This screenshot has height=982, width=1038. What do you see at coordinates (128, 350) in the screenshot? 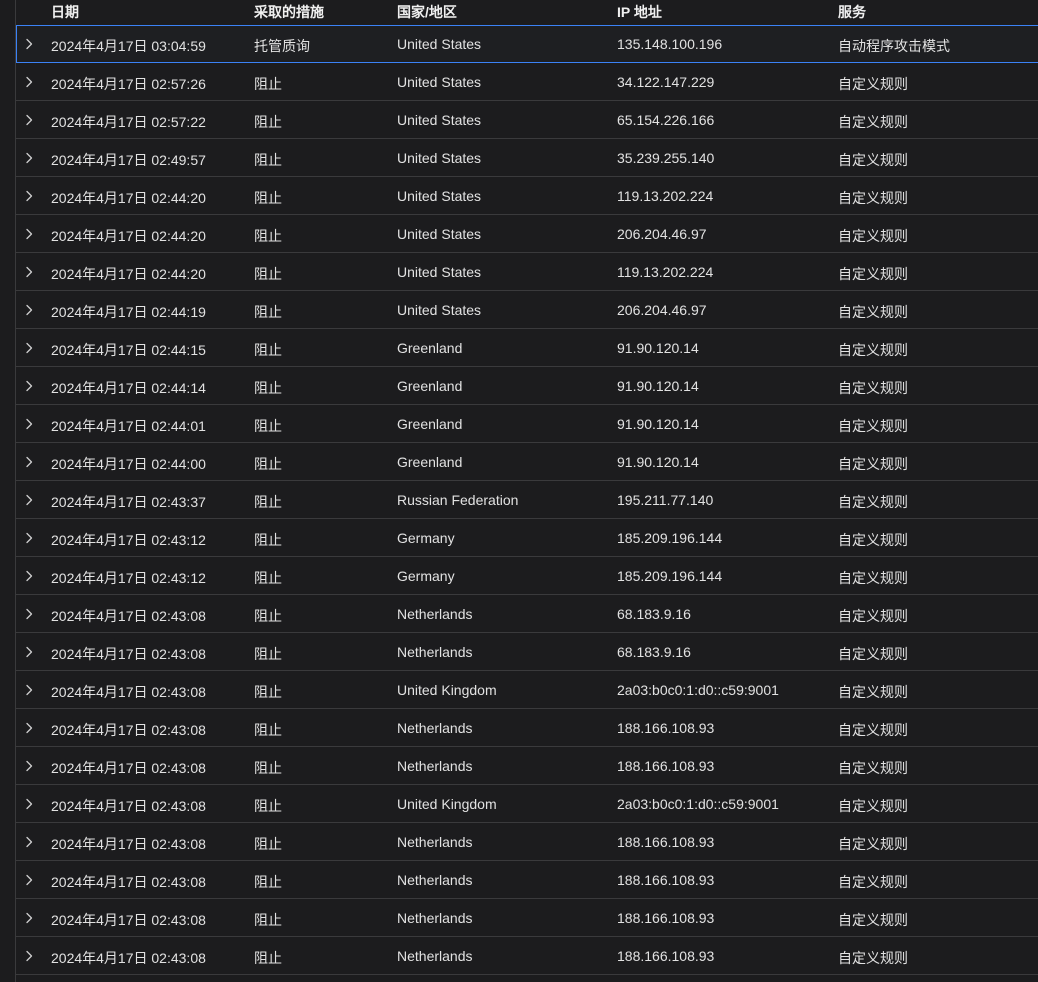
I see `cell-date: 2024年4月17日 02:44:15` at bounding box center [128, 350].